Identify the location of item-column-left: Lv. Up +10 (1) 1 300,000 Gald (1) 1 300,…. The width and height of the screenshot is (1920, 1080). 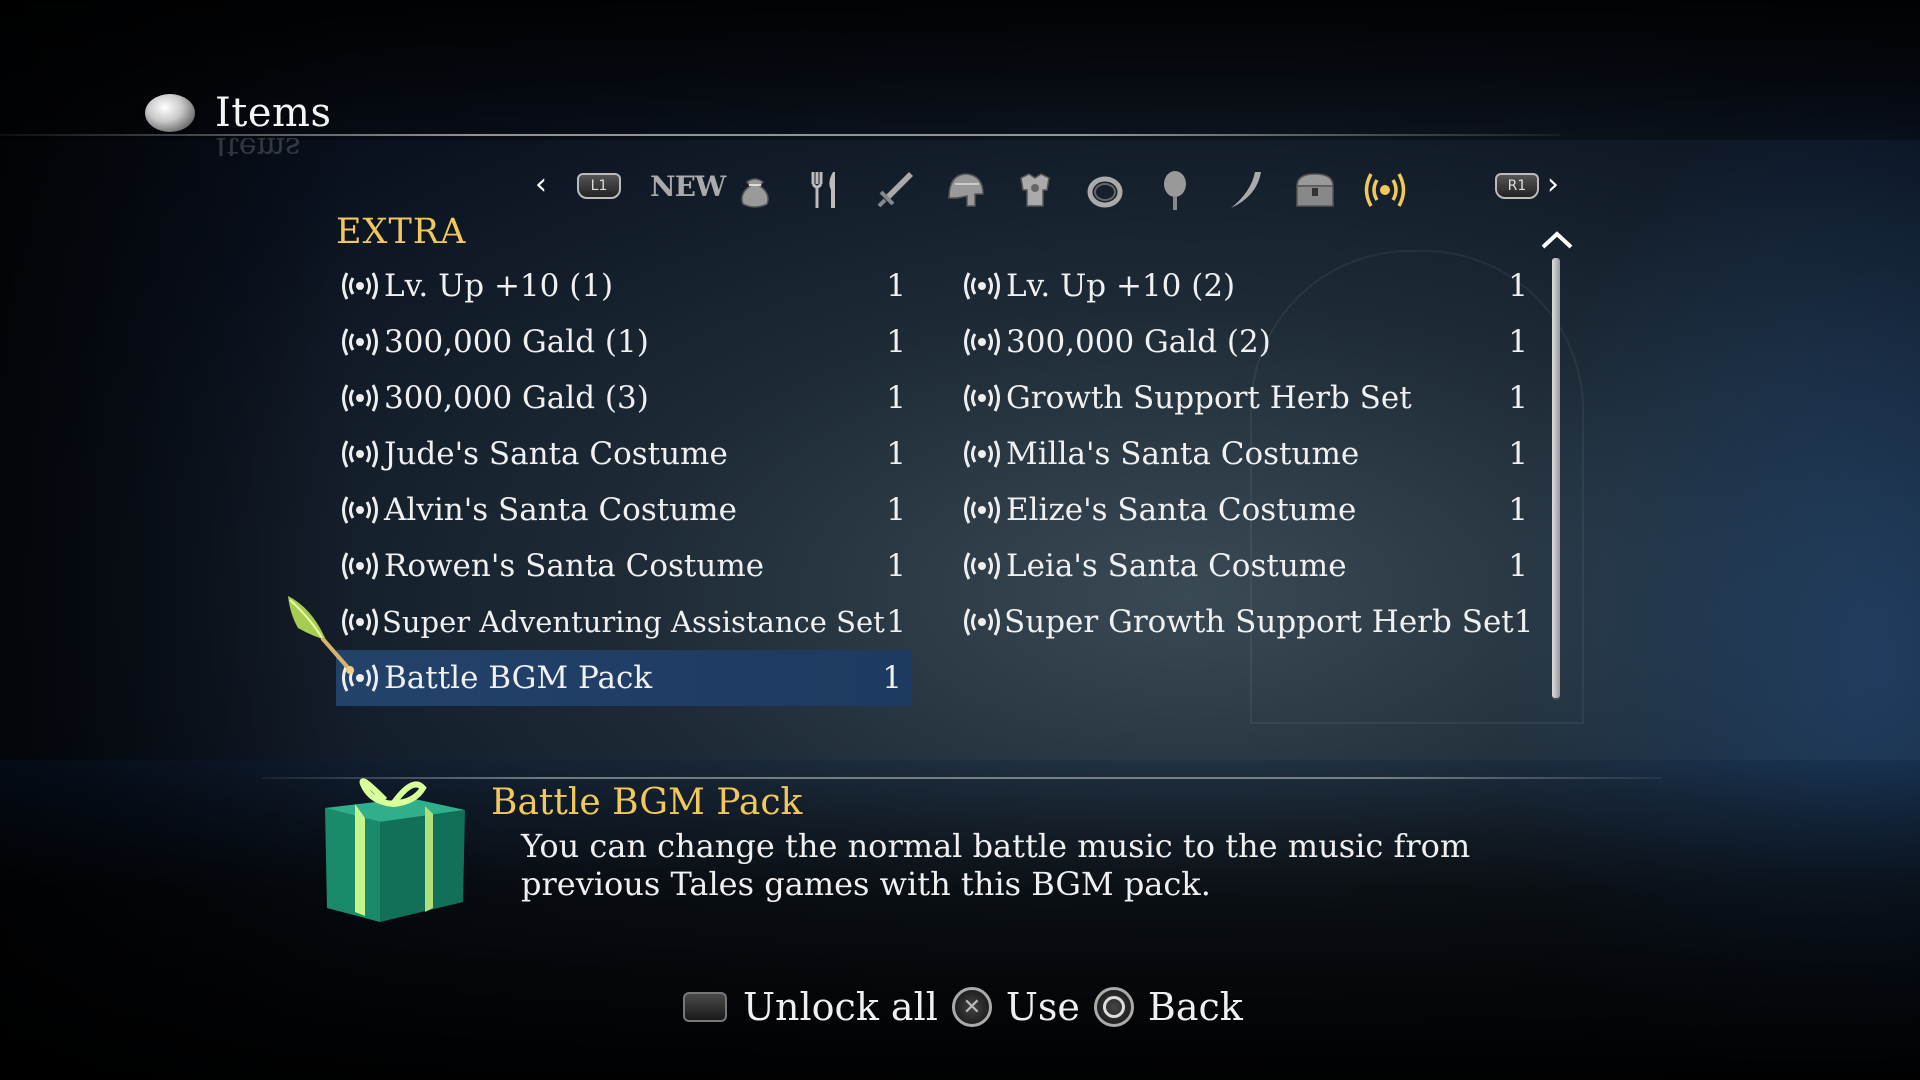
(626, 482).